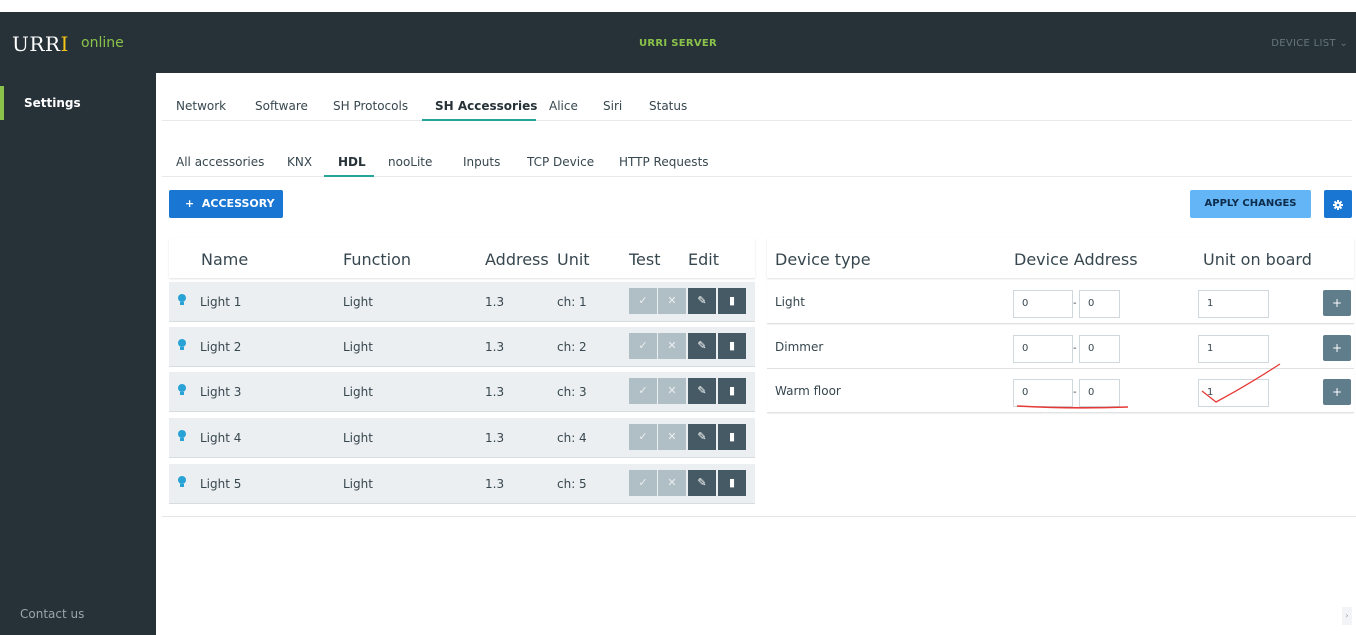  I want to click on table-row: Light 4 Light 1.3 ch: 4 ✓ ✕ ✎ ▮, so click(462, 438).